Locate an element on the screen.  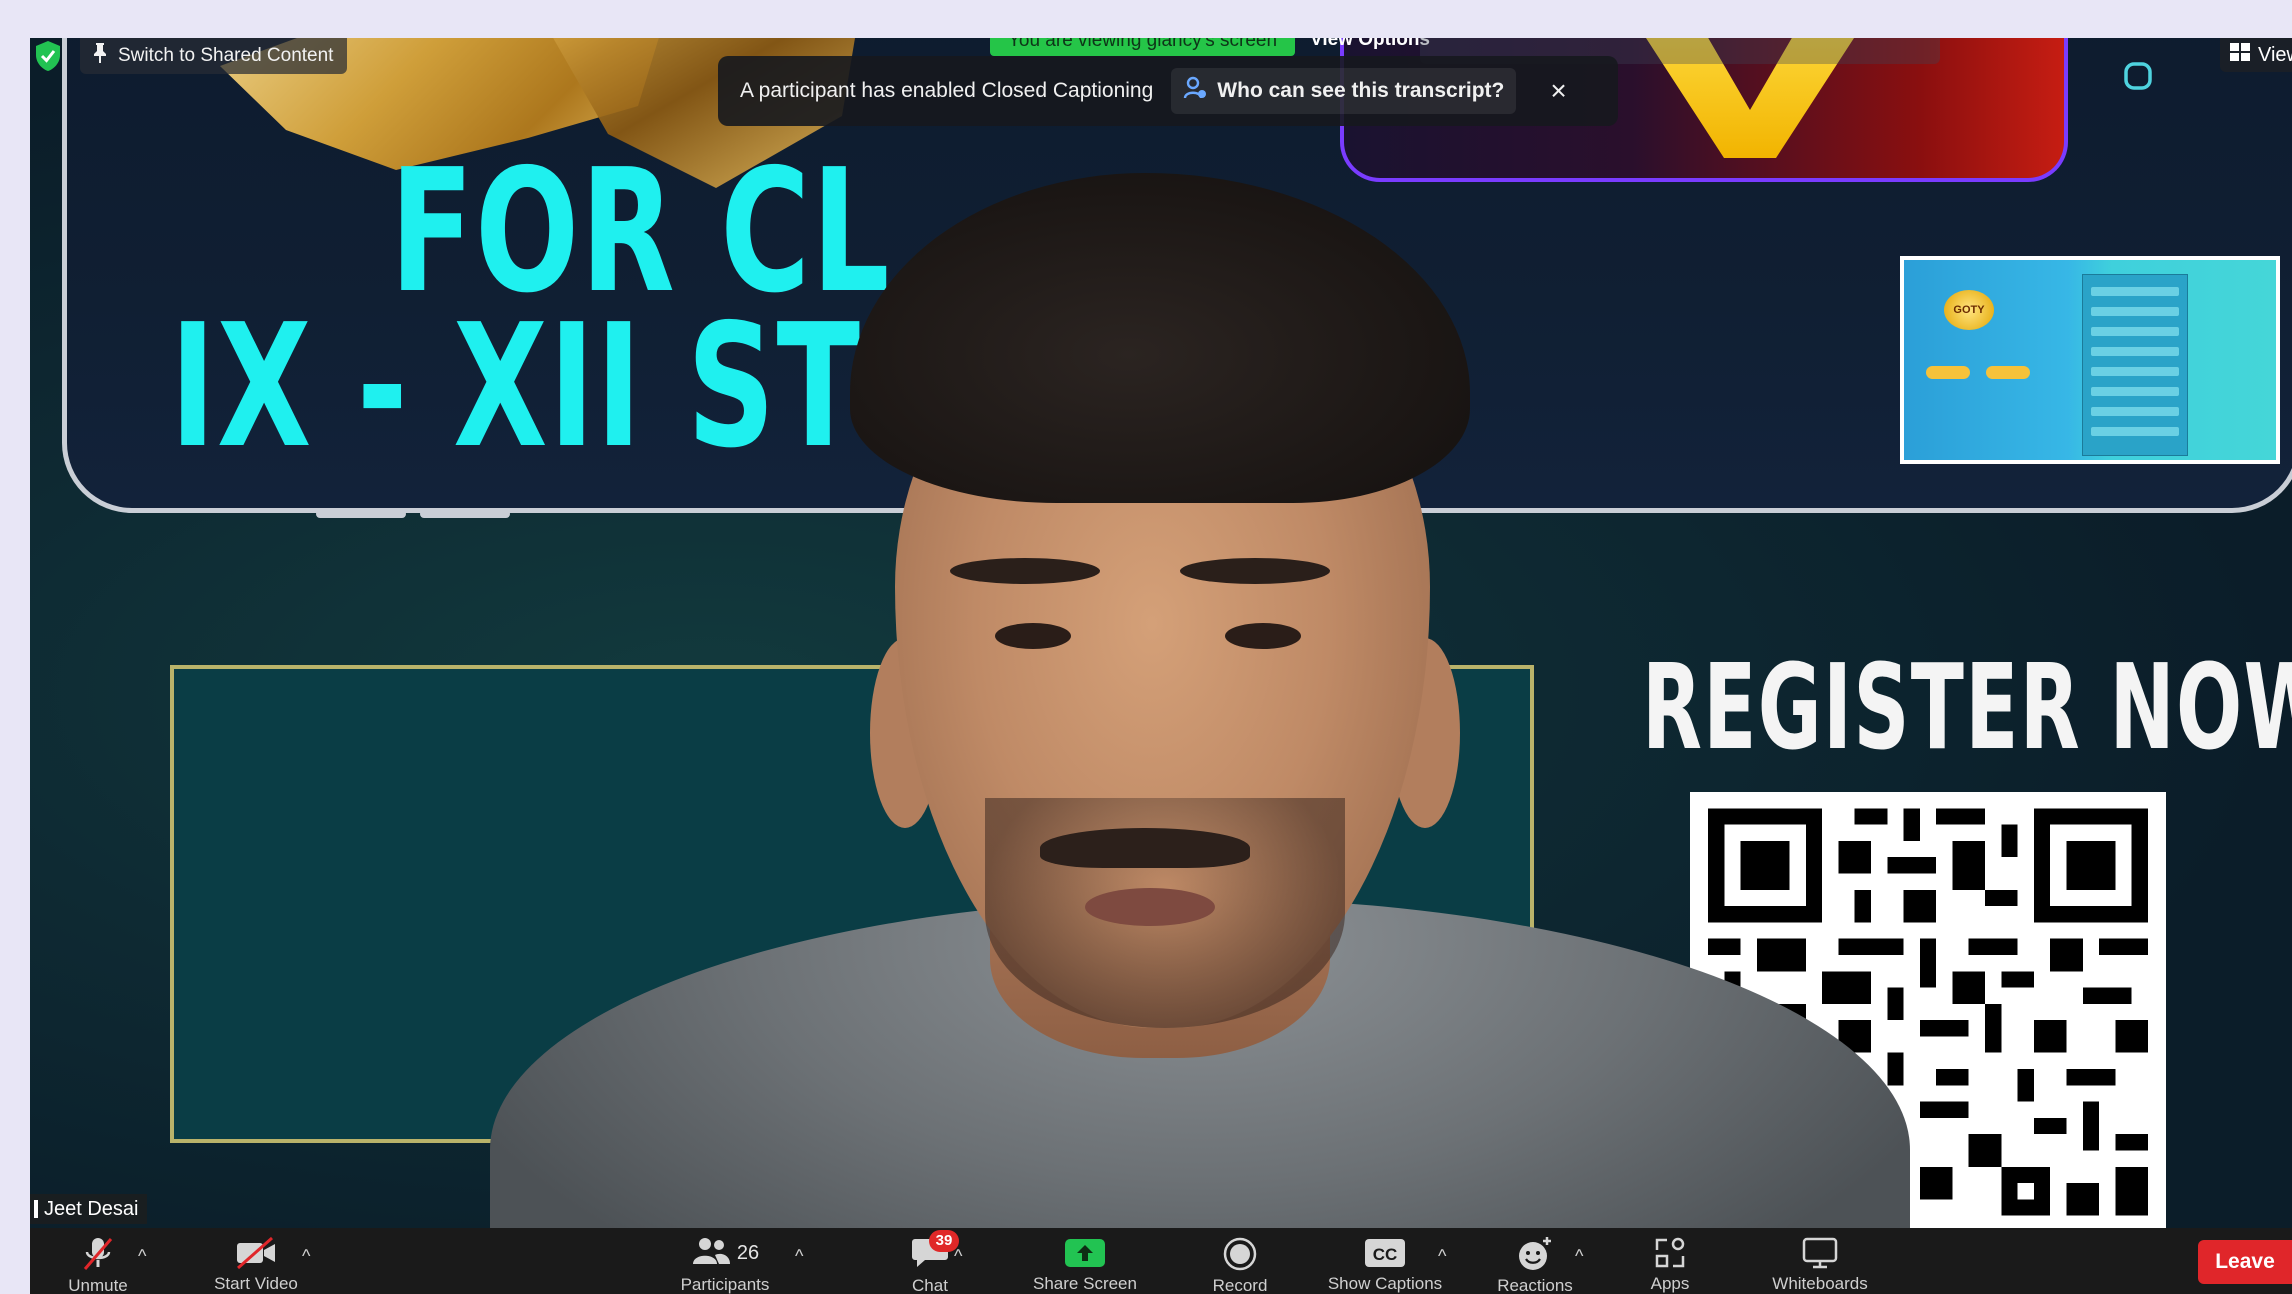
record-button: Record is located at coordinates (1240, 1261).